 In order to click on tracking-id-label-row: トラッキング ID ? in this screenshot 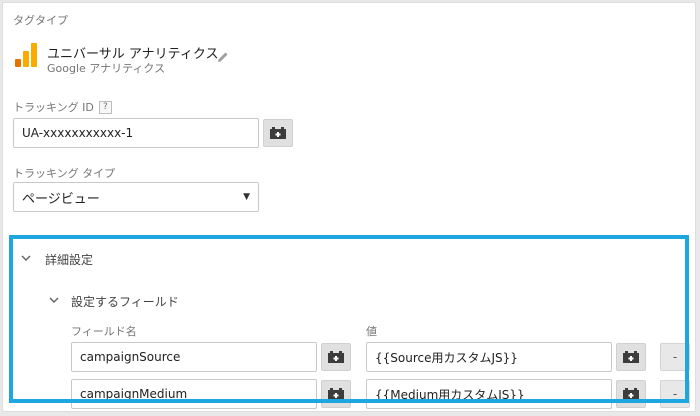, I will do `click(62, 107)`.